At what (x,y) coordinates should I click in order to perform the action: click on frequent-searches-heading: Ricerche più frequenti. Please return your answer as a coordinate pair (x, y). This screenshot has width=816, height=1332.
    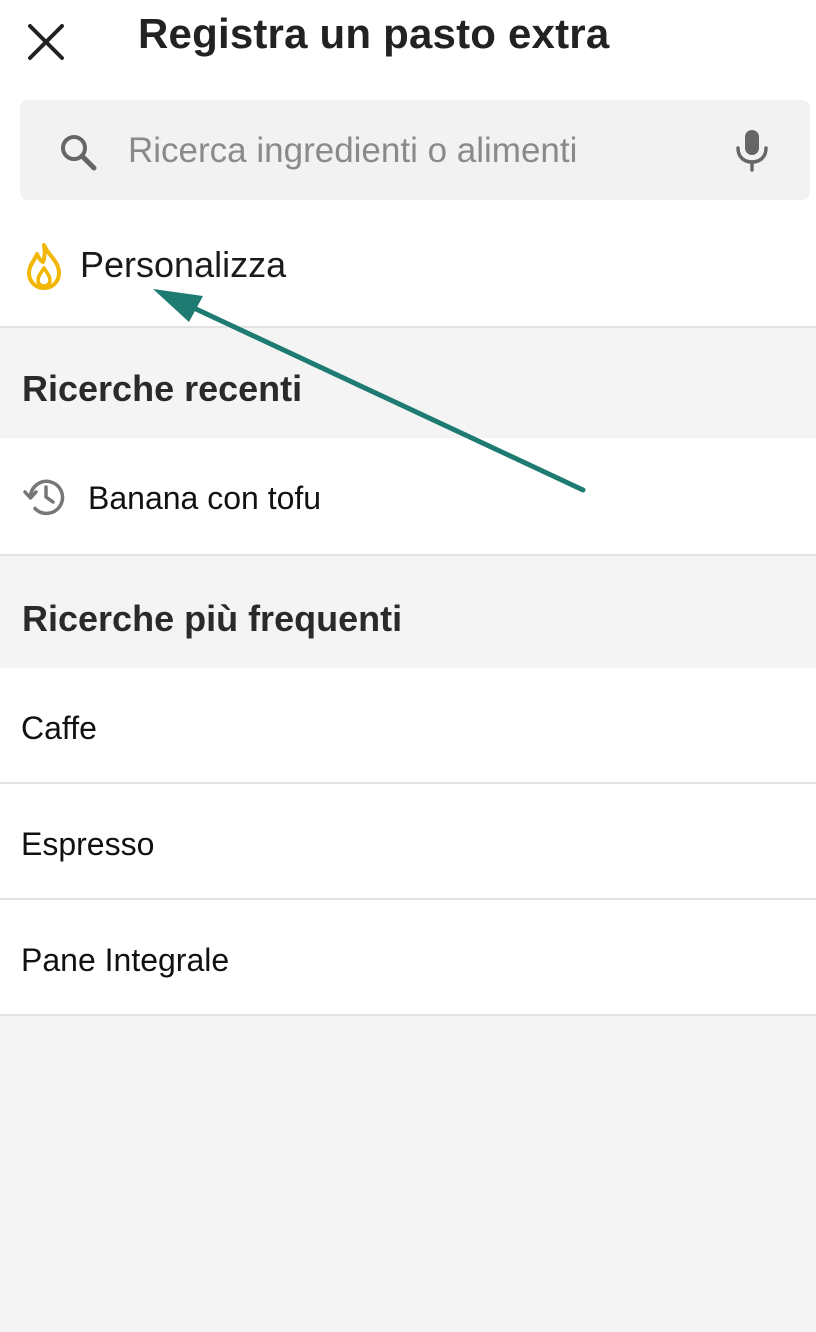
    Looking at the image, I should click on (212, 618).